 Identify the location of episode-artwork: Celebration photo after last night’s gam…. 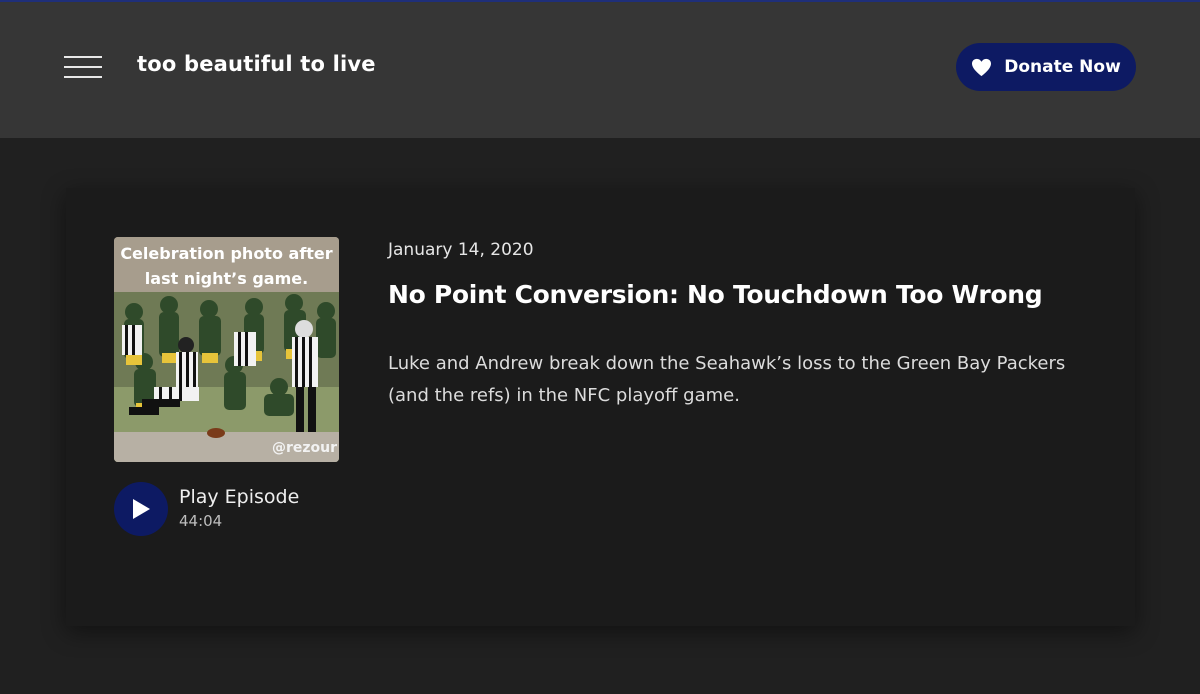
(226, 349).